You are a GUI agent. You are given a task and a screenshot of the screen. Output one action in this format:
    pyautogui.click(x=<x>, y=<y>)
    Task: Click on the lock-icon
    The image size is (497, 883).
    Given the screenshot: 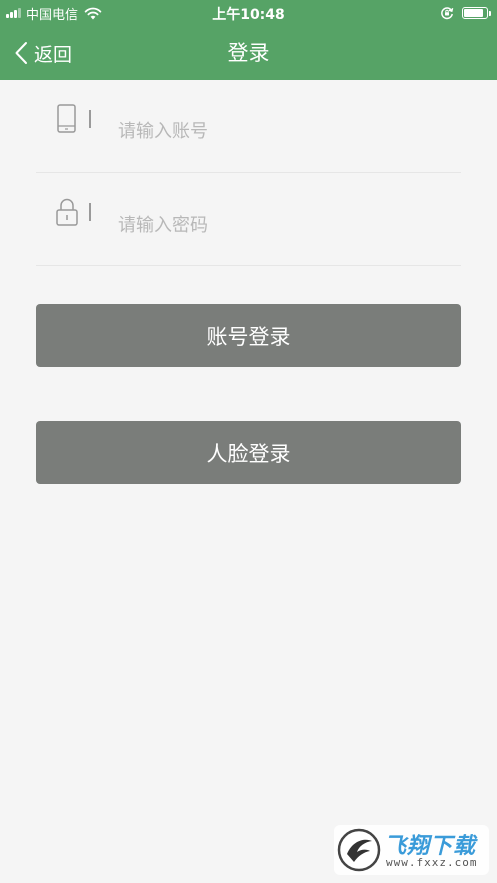 What is the action you would take?
    pyautogui.click(x=67, y=212)
    